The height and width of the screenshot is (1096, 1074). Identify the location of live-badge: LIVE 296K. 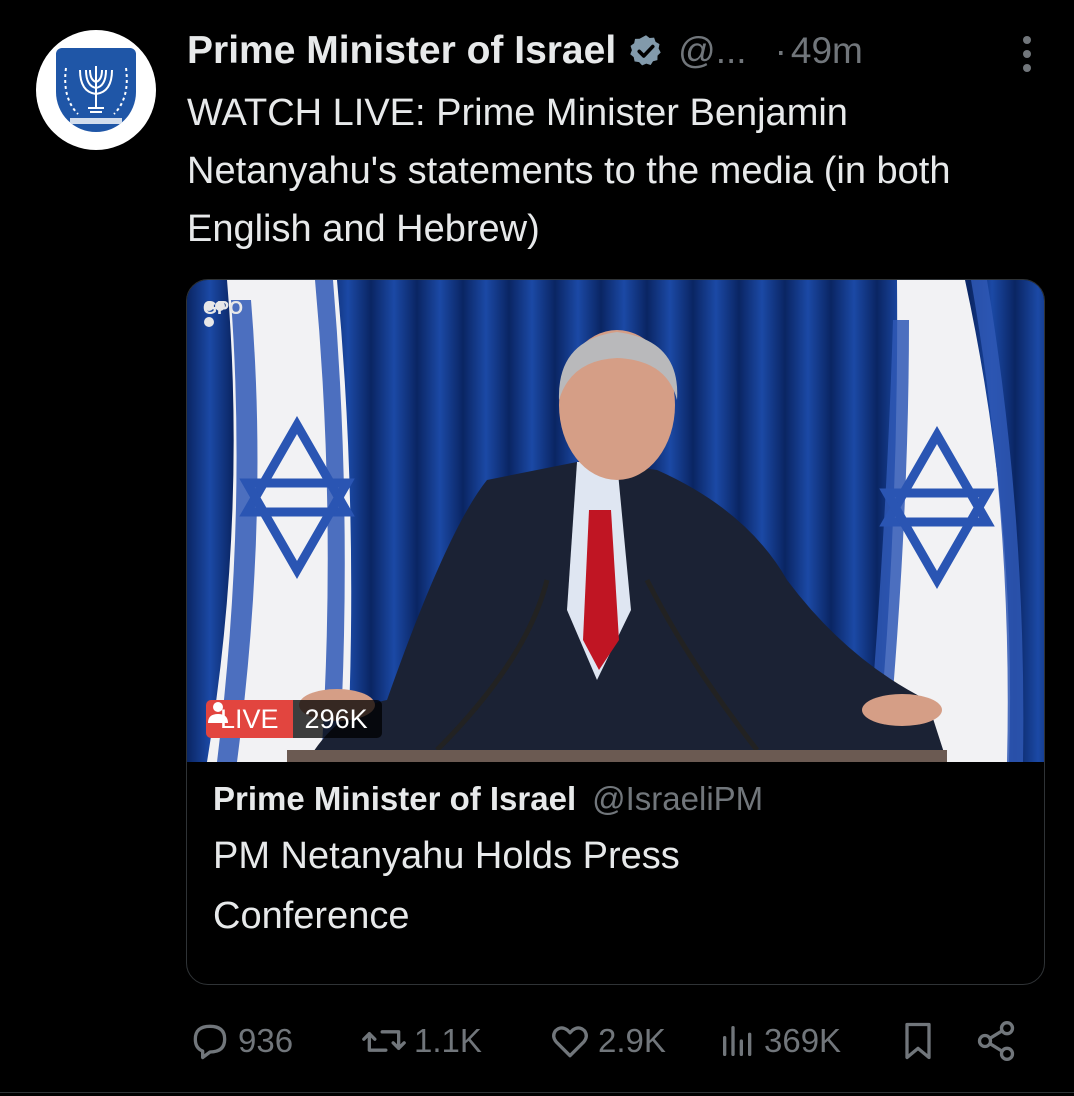
(294, 719).